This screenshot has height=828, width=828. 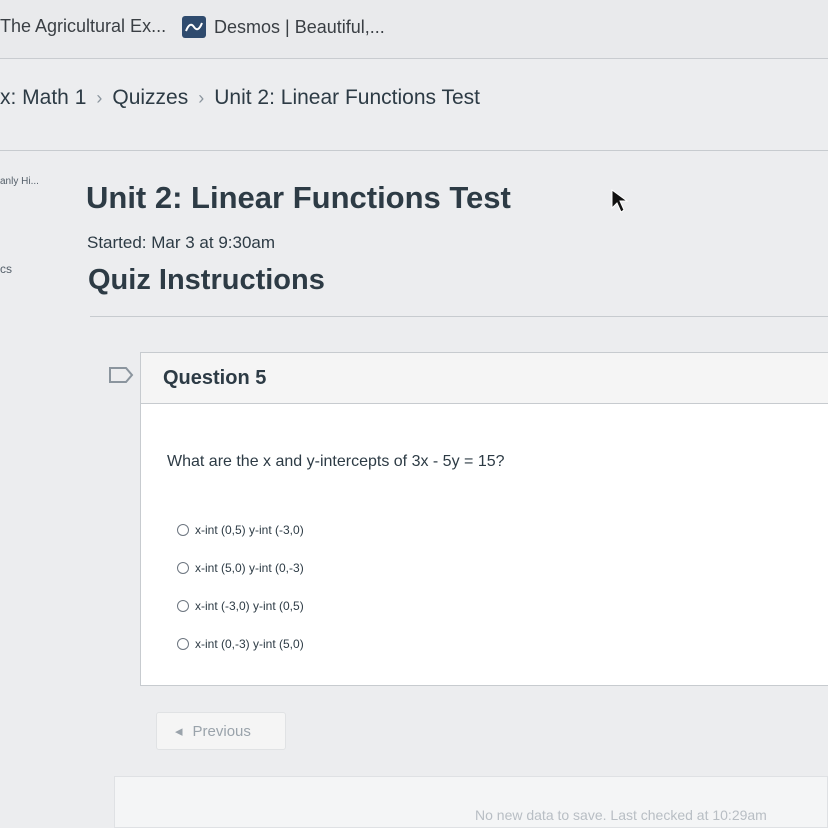 I want to click on previous-button-label: Previous, so click(x=221, y=731).